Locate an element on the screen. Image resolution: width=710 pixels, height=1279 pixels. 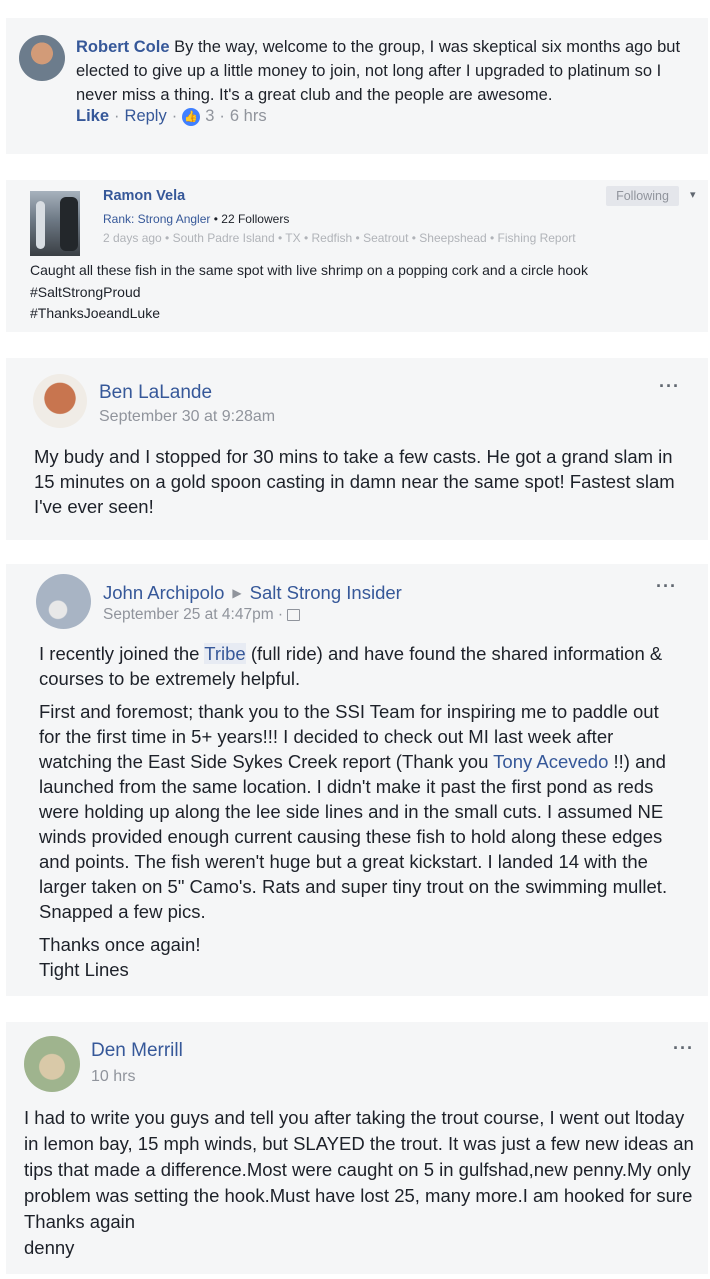
post-meta: September 25 at 4:47pm · is located at coordinates (202, 615).